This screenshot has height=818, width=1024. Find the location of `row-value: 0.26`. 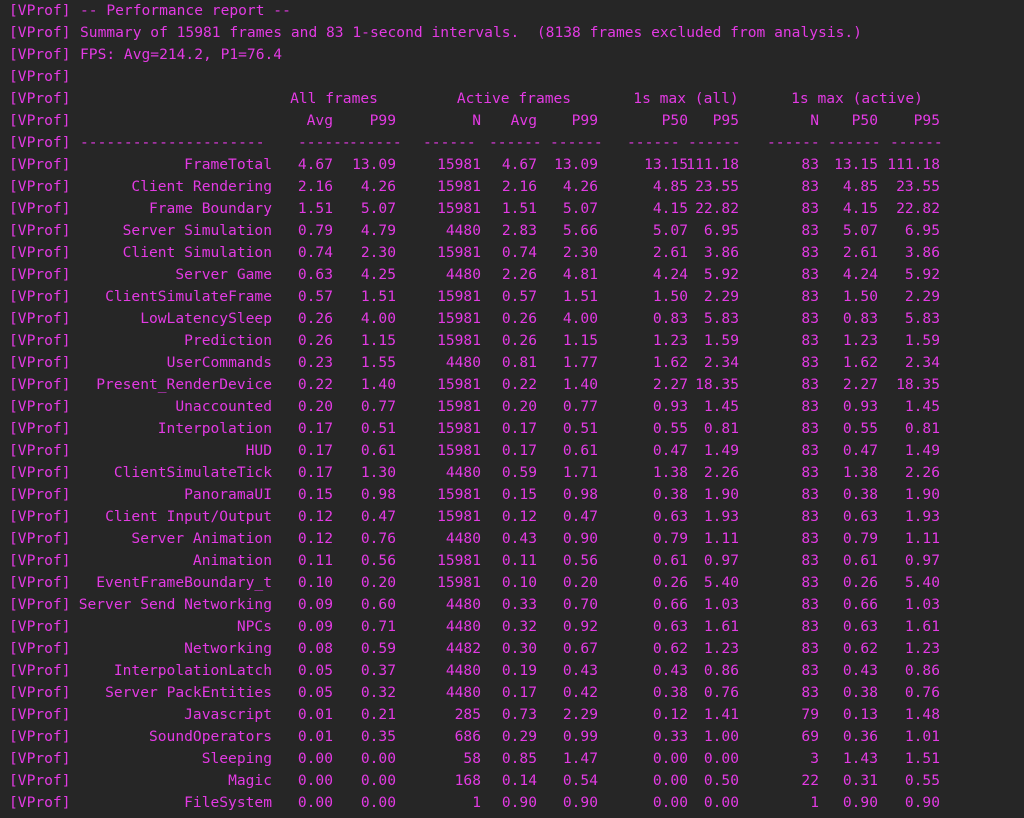

row-value: 0.26 is located at coordinates (519, 318).